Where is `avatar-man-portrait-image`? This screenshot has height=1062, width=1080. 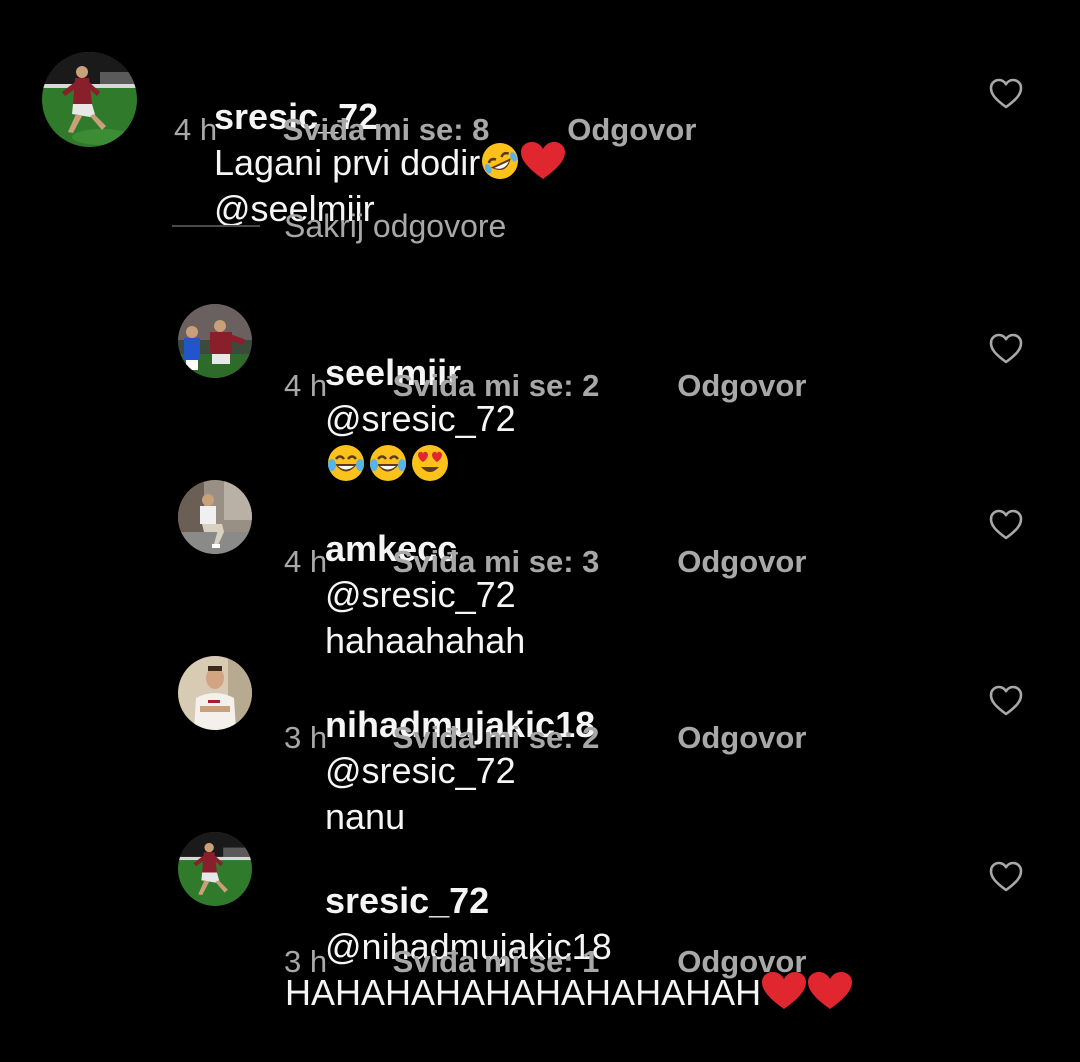 avatar-man-portrait-image is located at coordinates (215, 693).